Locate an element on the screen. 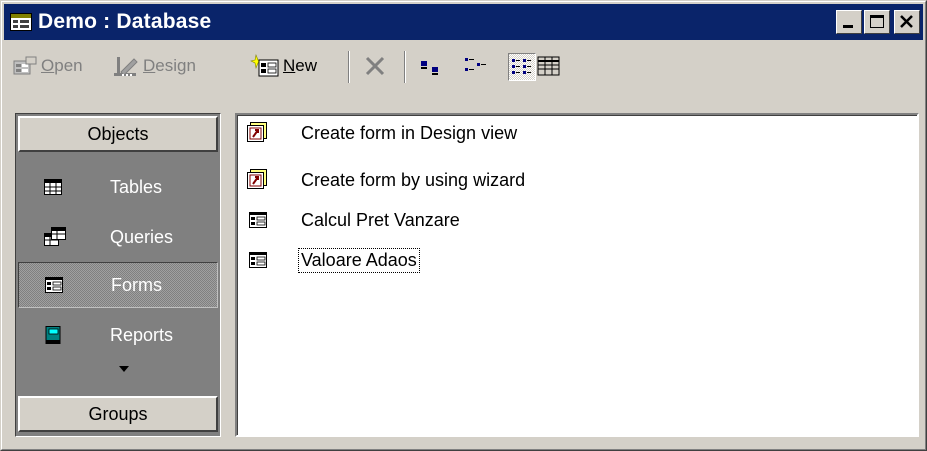 This screenshot has width=927, height=451. design-ruler-icon is located at coordinates (126, 66).